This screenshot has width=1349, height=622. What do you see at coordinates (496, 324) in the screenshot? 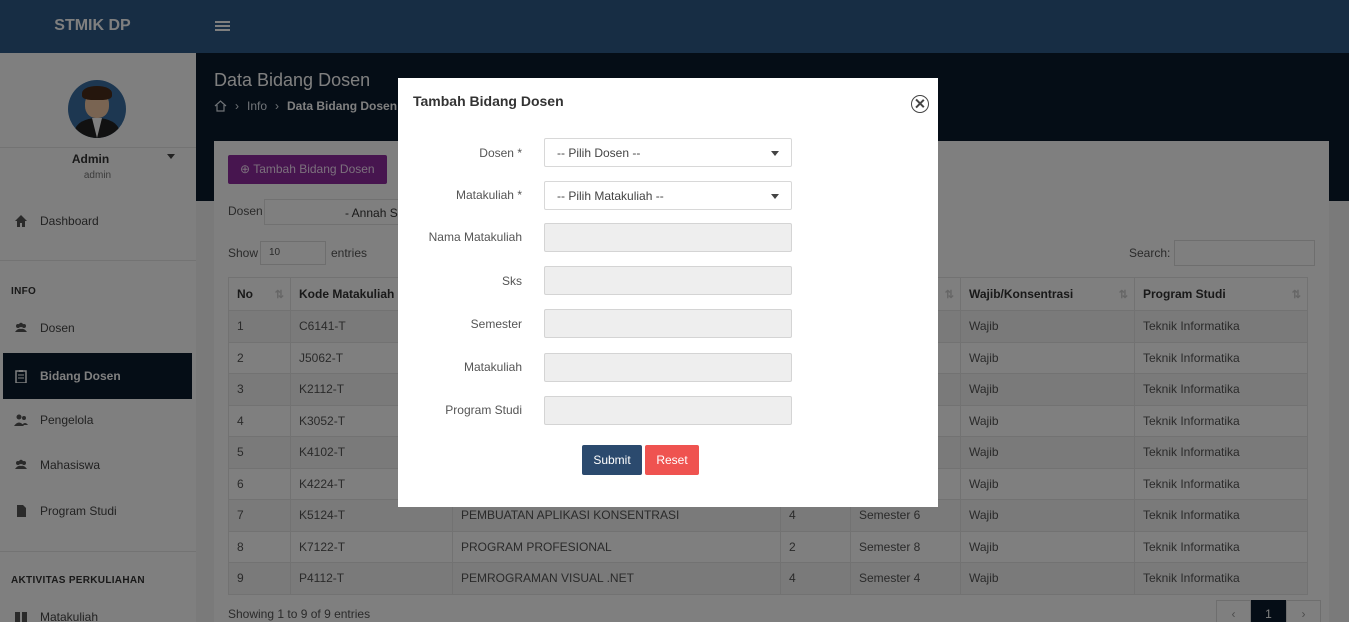
I see `semester-label: Semester` at bounding box center [496, 324].